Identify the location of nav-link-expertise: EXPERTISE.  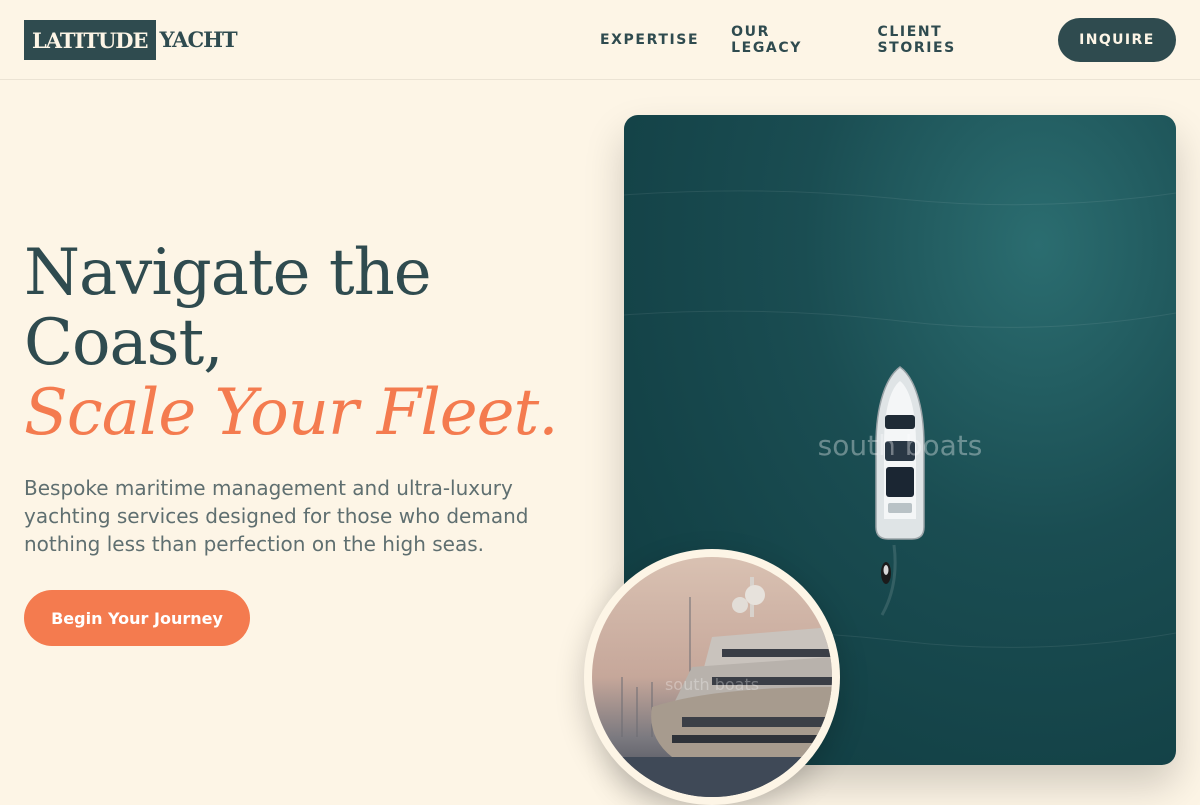
(649, 40).